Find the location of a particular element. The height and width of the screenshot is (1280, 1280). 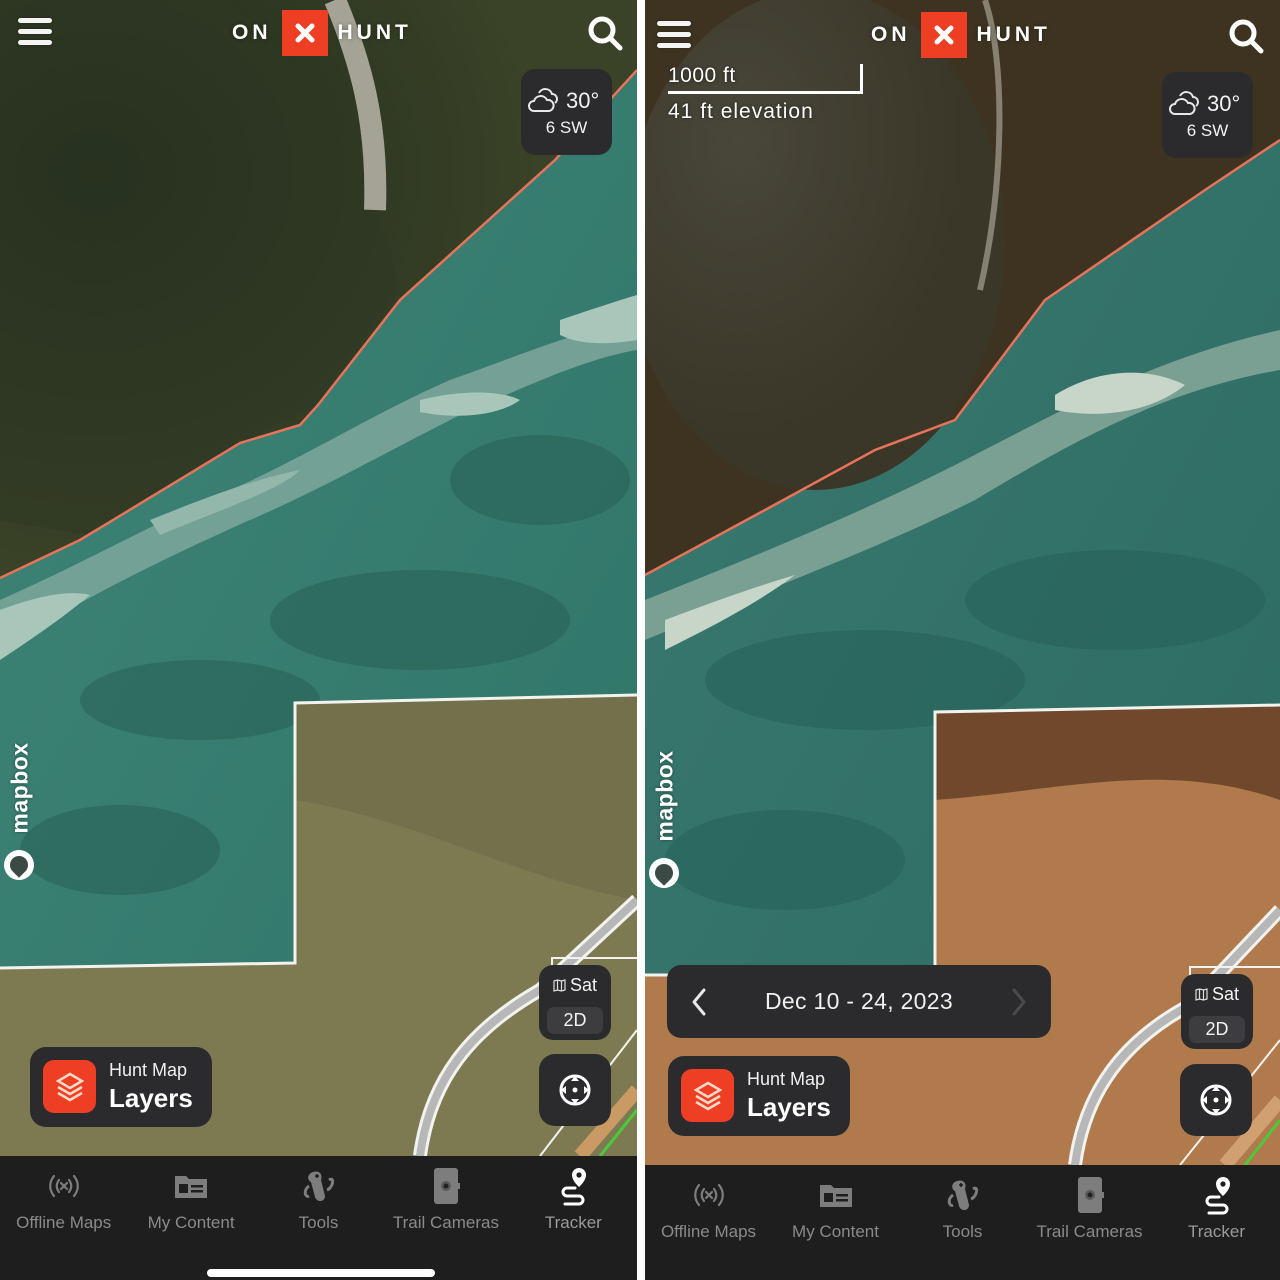

date-range-label: Dec 10 - 24, 2023 is located at coordinates (859, 1001).